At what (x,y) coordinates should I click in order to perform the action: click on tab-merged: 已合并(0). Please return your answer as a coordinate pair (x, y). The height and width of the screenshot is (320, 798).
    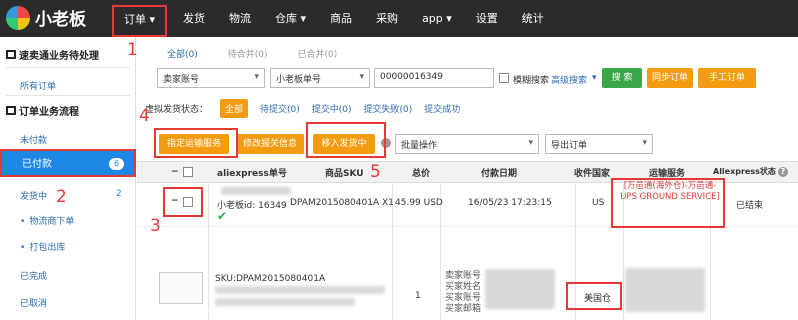
    Looking at the image, I should click on (318, 53).